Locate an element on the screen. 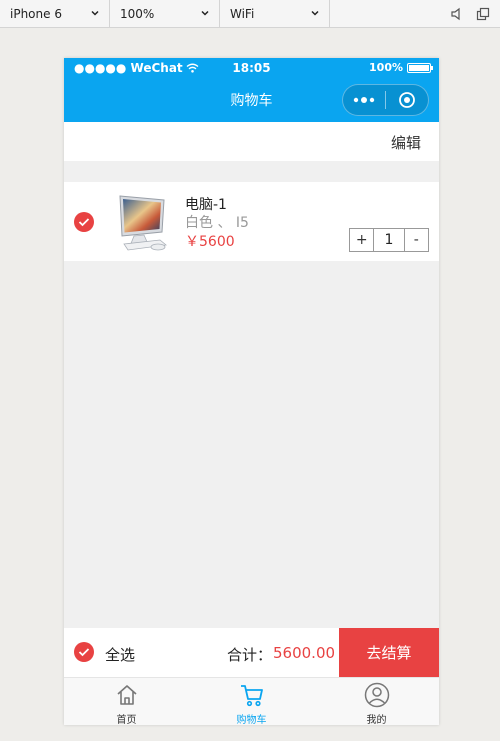 Image resolution: width=500 pixels, height=741 pixels. network-select-value: WiFi is located at coordinates (242, 13).